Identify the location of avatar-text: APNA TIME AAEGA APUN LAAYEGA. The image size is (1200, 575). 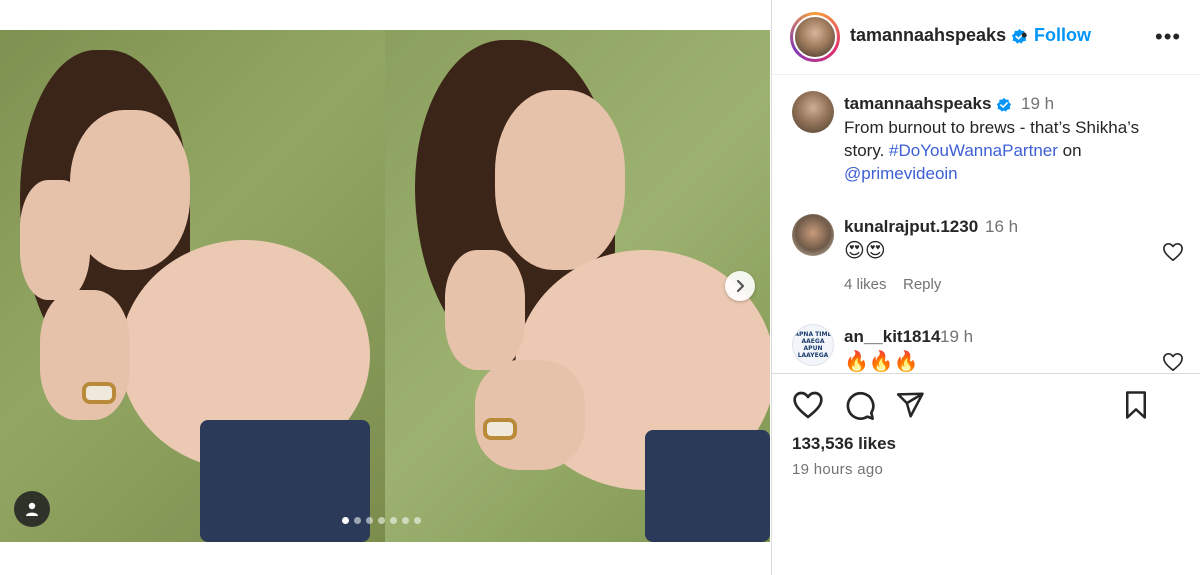
(813, 345).